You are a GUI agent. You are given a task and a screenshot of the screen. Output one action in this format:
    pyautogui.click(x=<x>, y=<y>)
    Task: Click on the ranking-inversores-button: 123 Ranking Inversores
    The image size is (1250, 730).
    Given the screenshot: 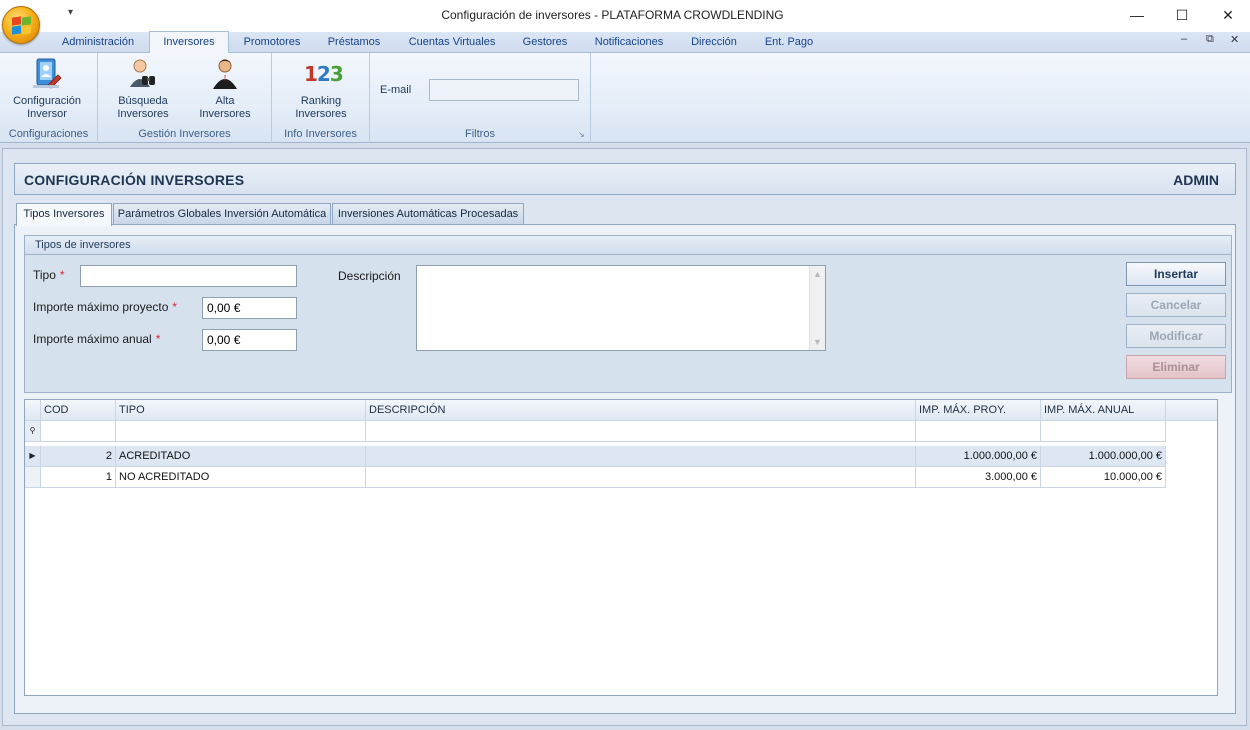 What is the action you would take?
    pyautogui.click(x=321, y=89)
    